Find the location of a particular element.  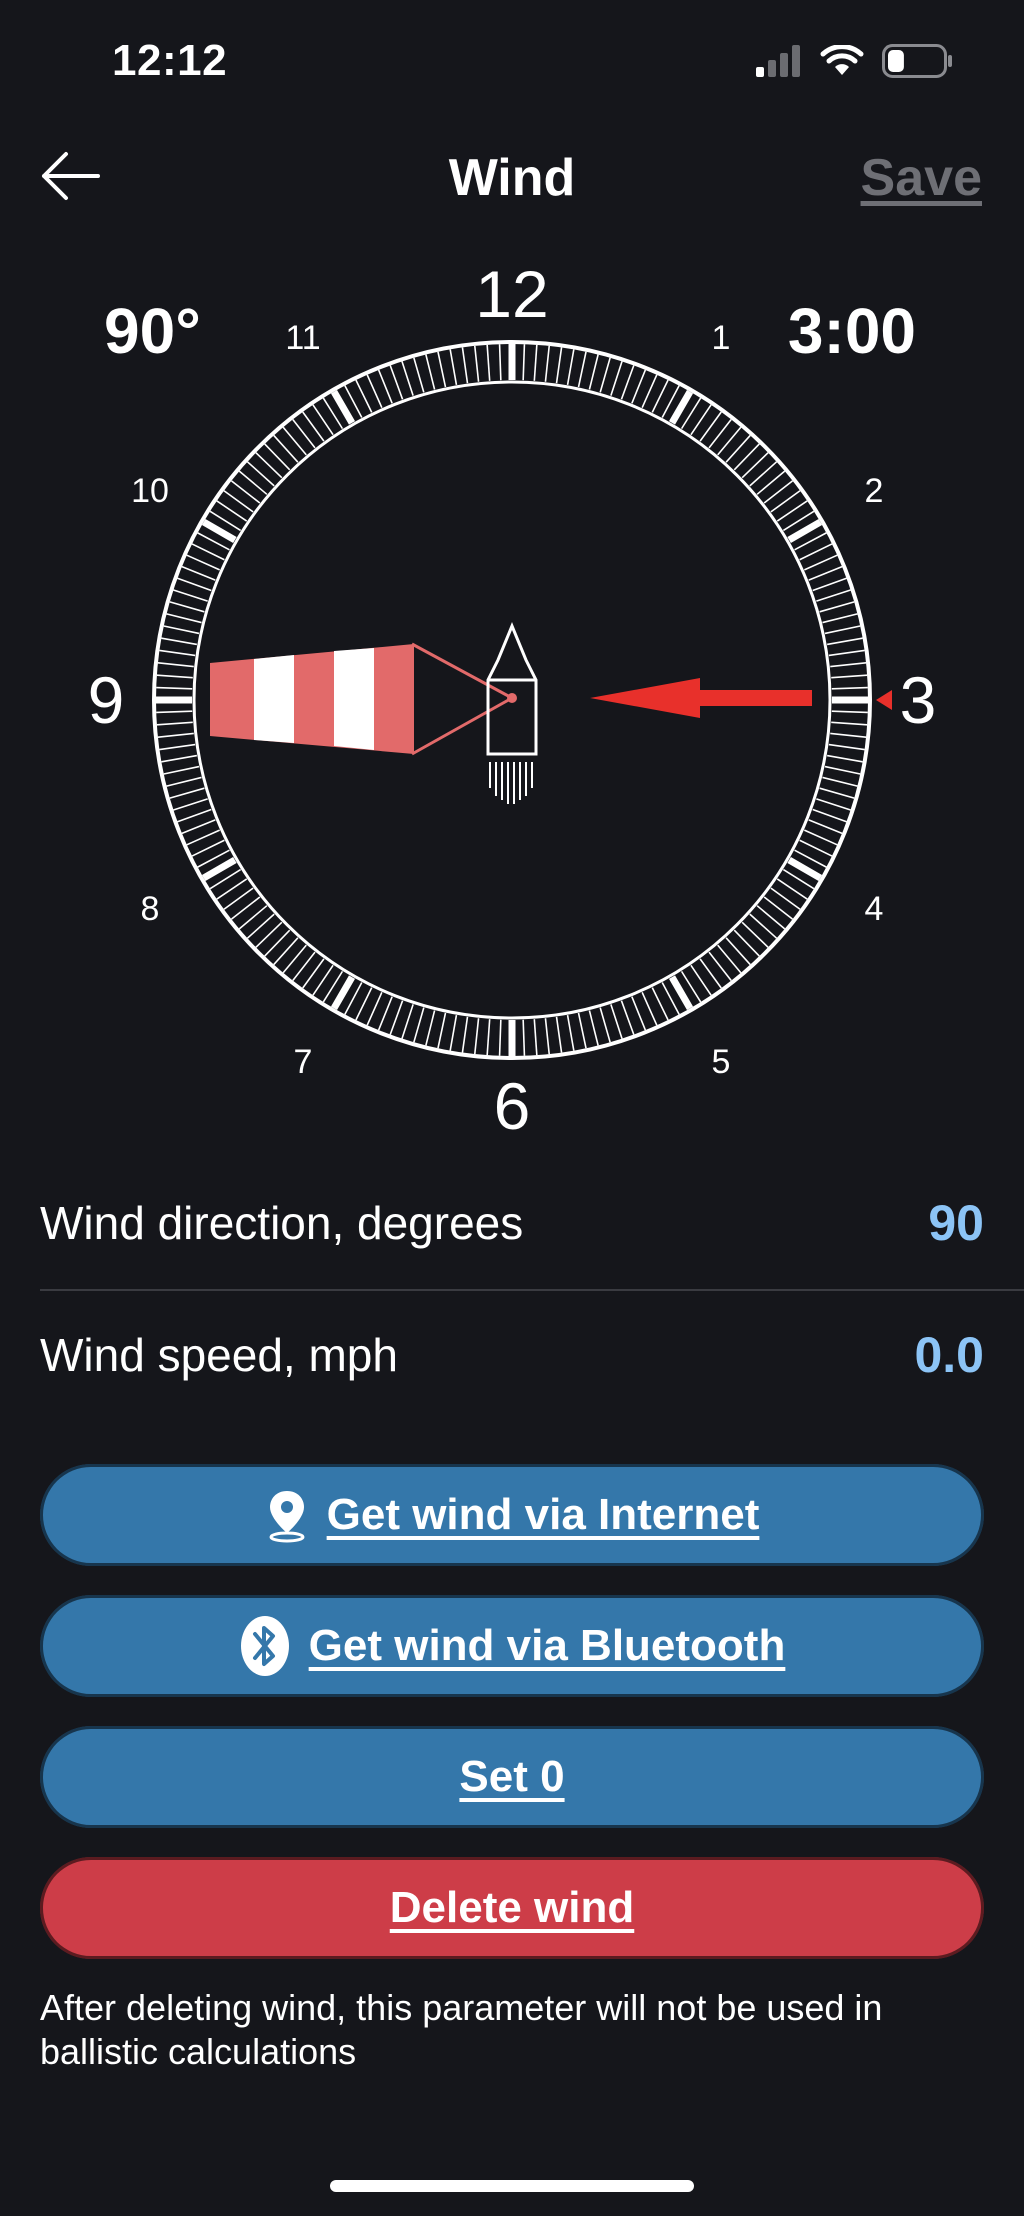

wind-pointer-marker is located at coordinates (884, 700).